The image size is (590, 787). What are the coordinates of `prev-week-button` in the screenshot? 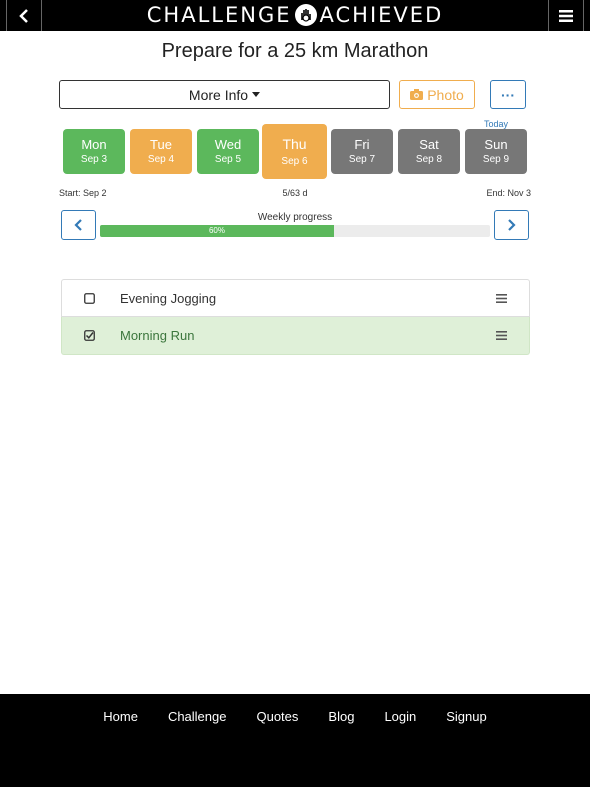 It's located at (78, 225).